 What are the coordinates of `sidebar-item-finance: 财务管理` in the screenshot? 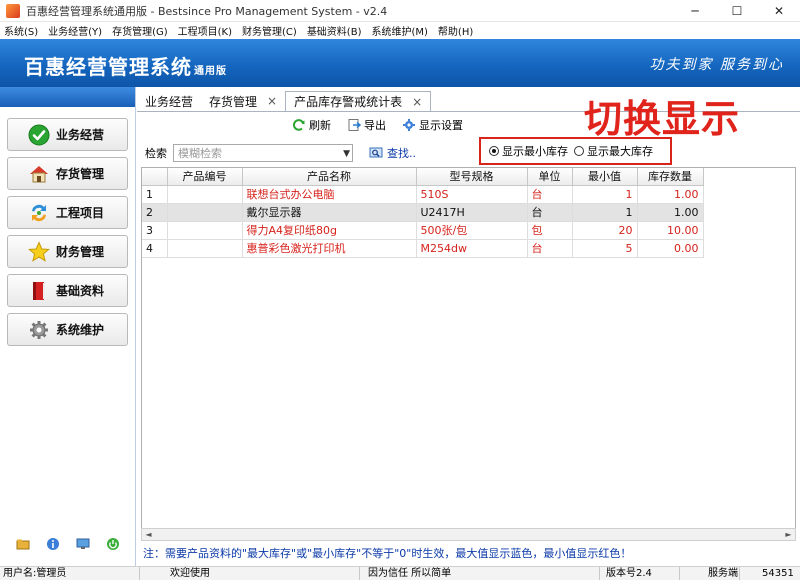 It's located at (67, 251).